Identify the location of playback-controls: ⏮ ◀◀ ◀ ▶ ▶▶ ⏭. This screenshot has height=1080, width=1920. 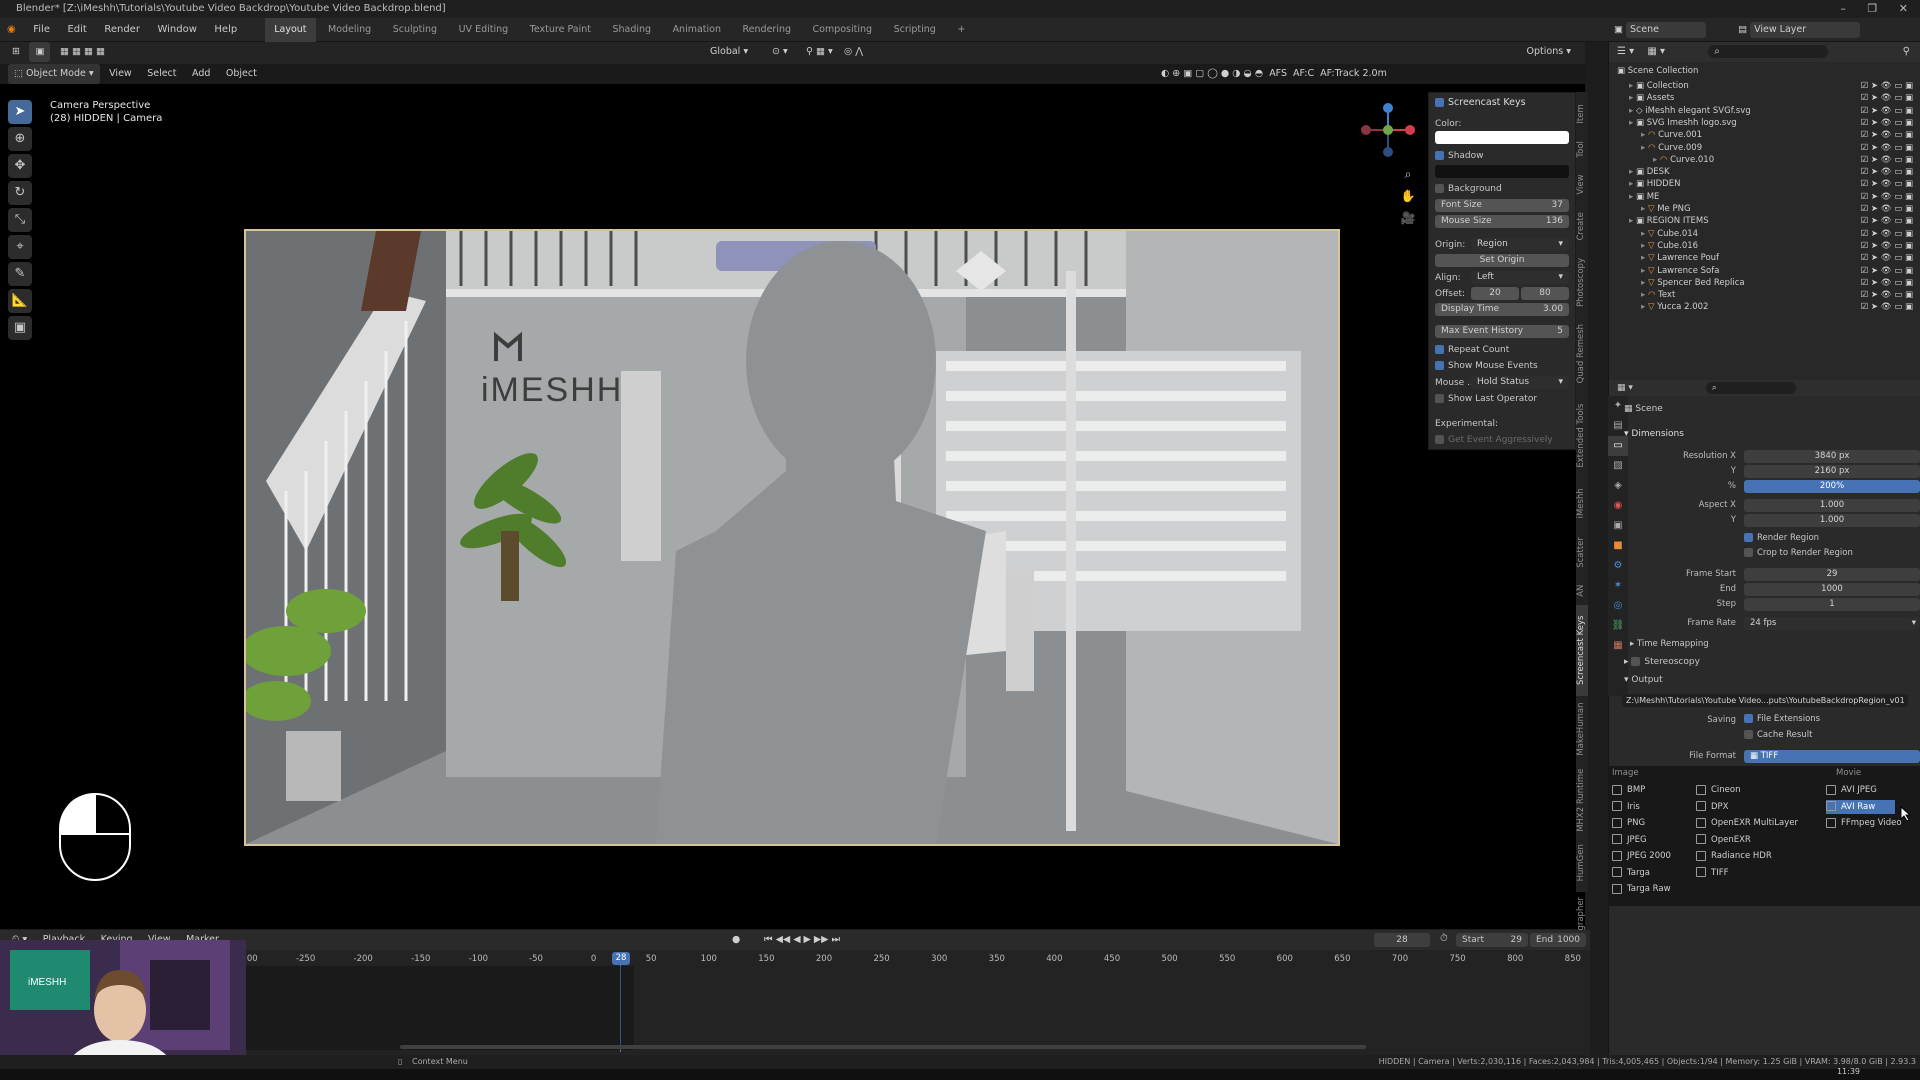
(802, 940).